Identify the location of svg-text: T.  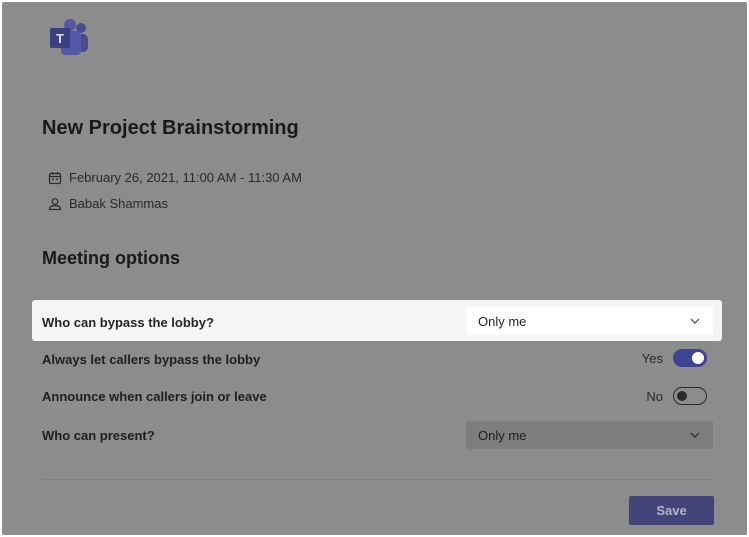
(60, 38).